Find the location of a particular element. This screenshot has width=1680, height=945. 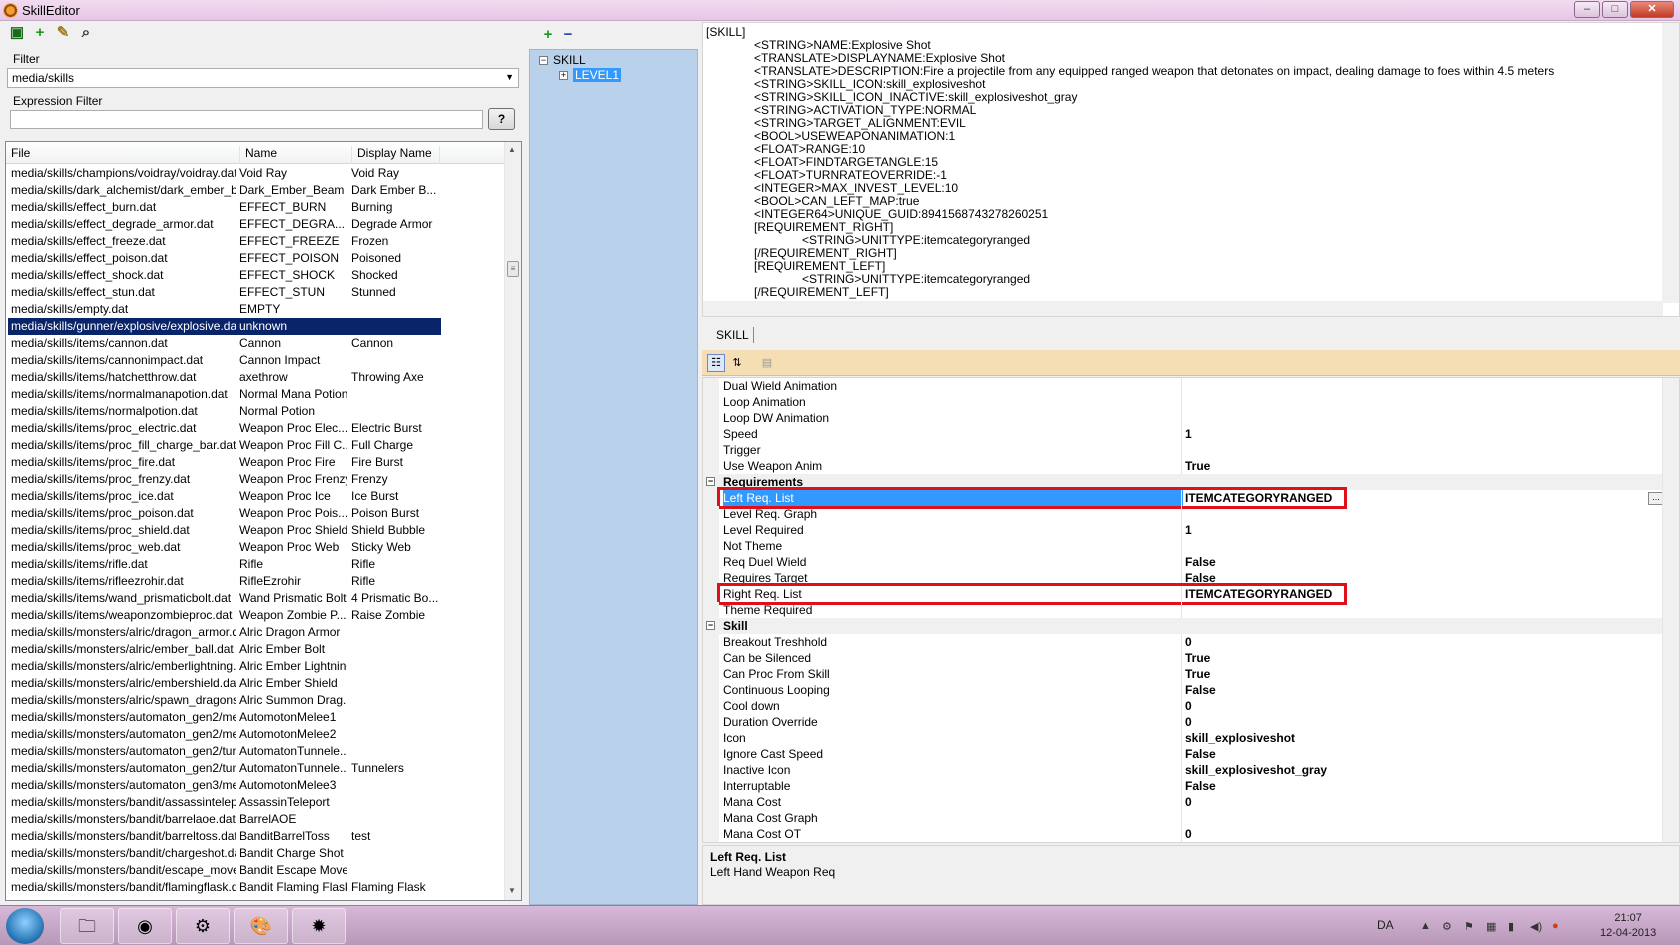

expression-help-button: ? is located at coordinates (501, 119).